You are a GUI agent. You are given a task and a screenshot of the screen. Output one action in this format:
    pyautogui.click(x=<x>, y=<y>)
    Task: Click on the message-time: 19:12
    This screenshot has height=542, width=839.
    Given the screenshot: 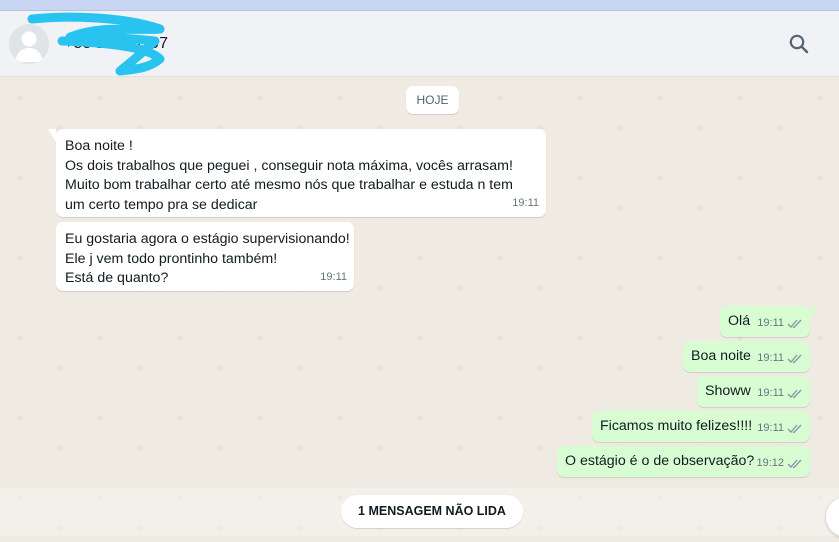 What is the action you would take?
    pyautogui.click(x=770, y=462)
    